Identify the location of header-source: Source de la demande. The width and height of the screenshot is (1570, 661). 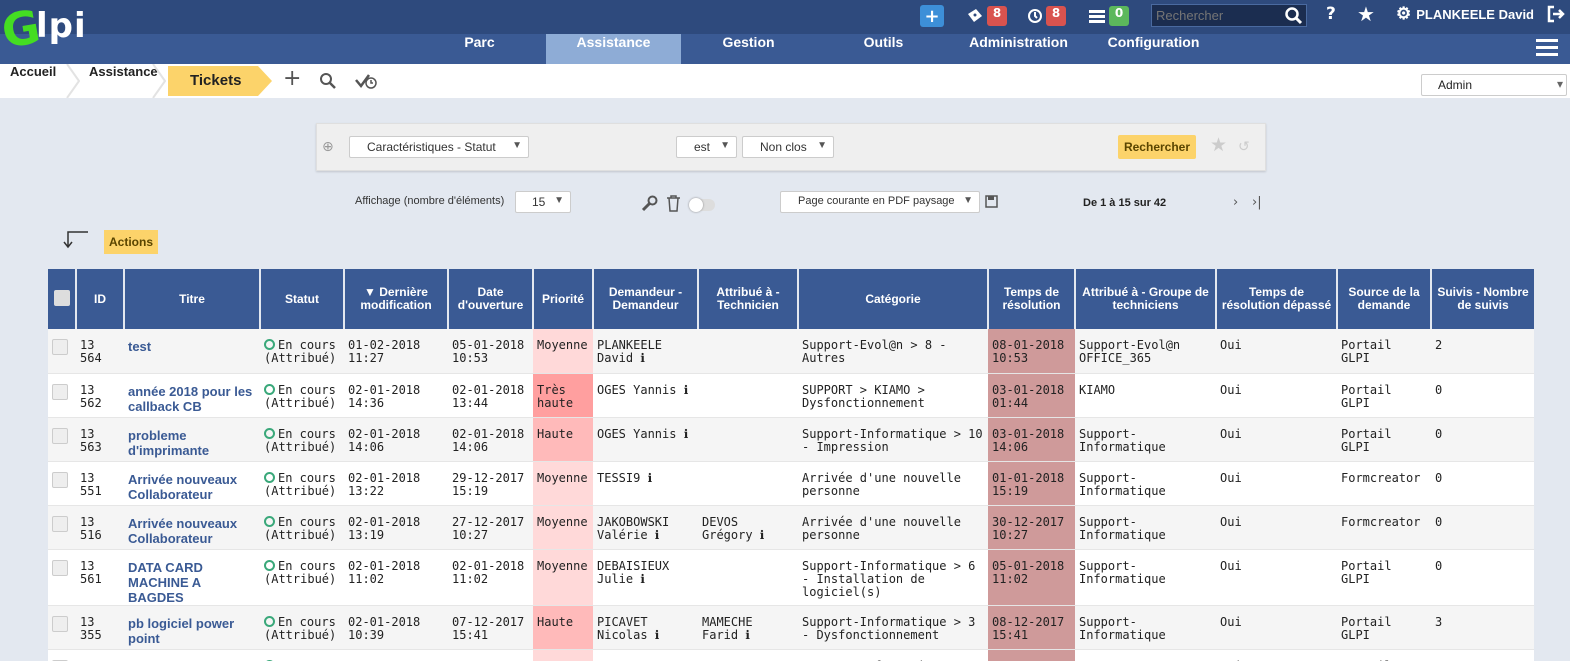
(1383, 299).